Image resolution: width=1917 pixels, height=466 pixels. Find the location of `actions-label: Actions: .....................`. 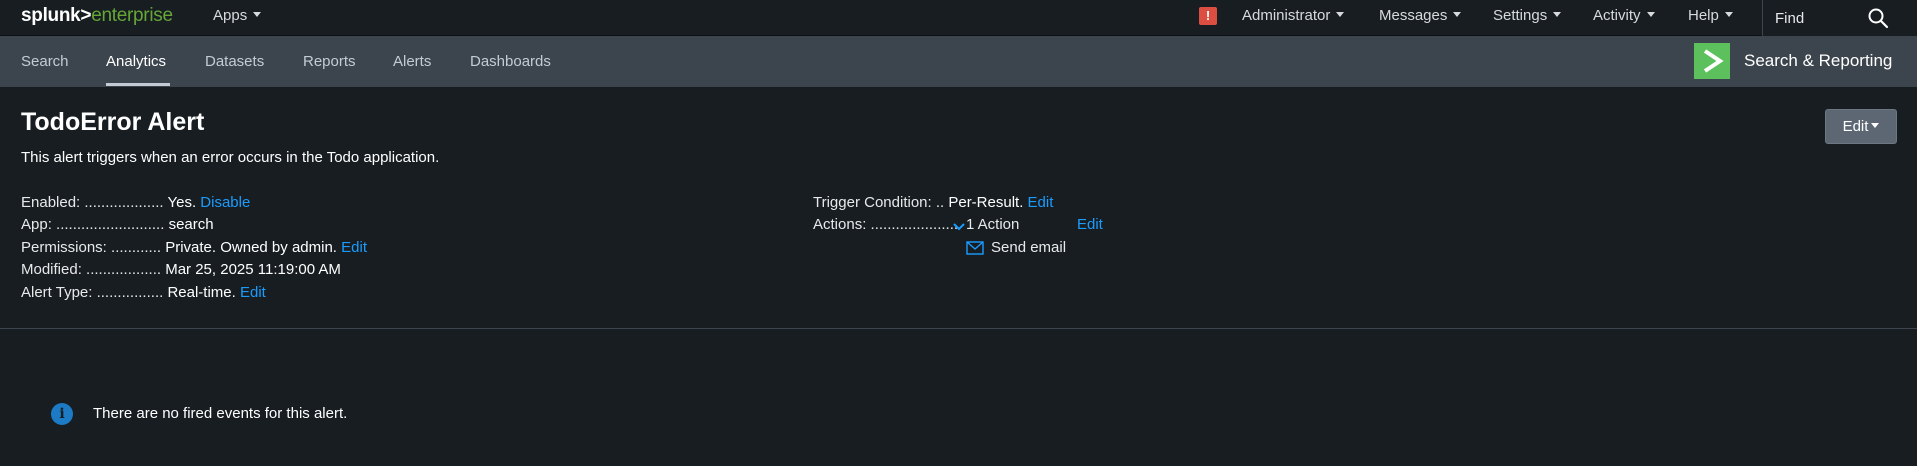

actions-label: Actions: ..................... is located at coordinates (886, 224).